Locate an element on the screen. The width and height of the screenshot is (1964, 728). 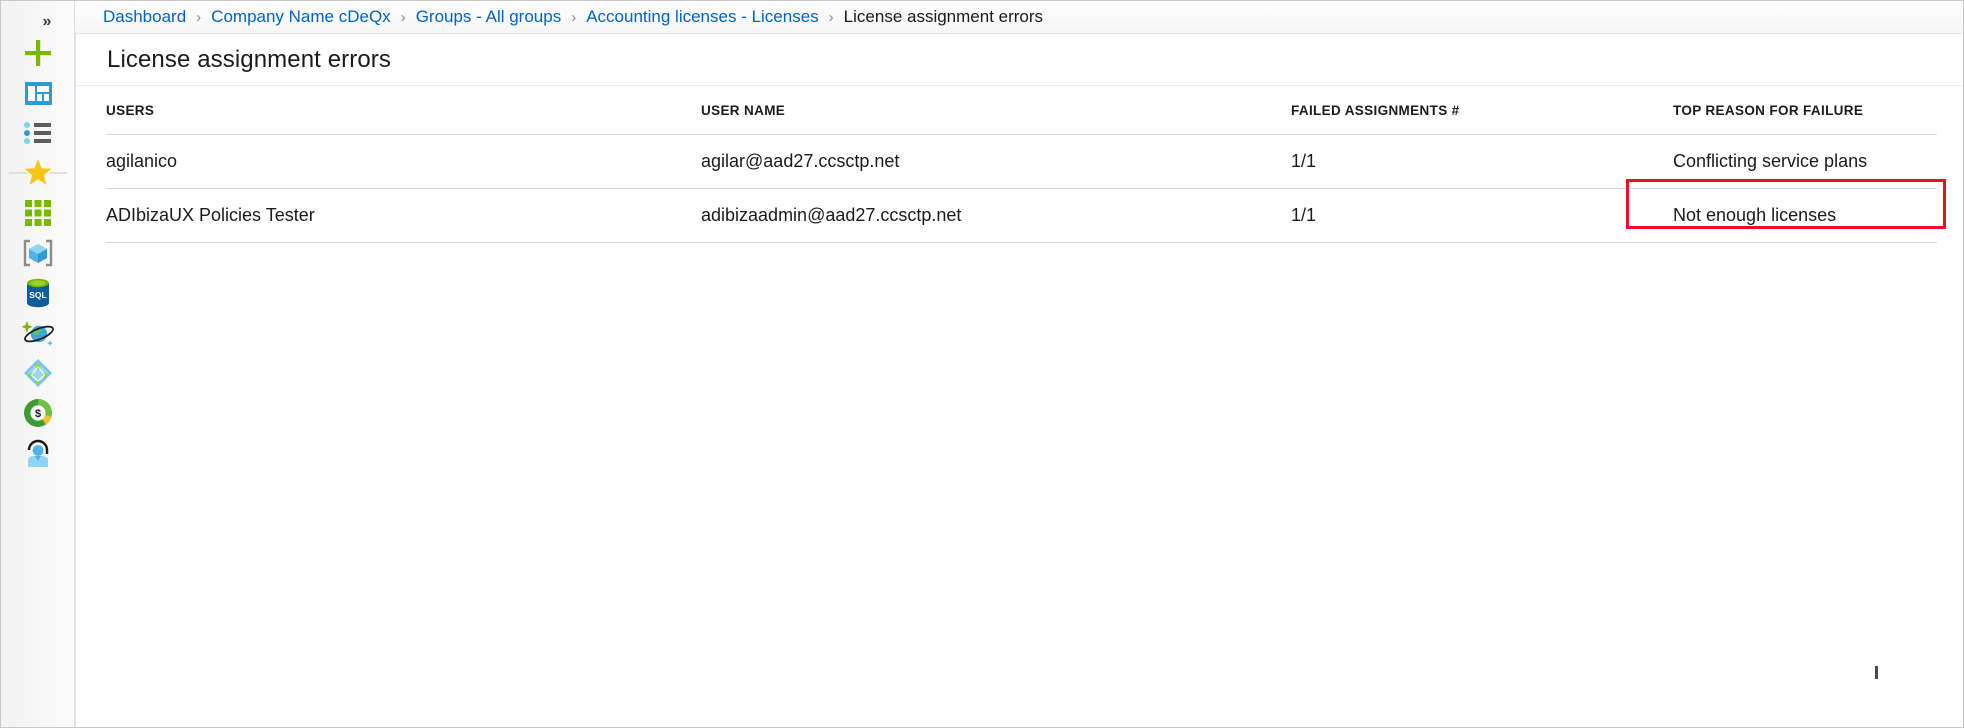
planet-icon is located at coordinates (38, 333).